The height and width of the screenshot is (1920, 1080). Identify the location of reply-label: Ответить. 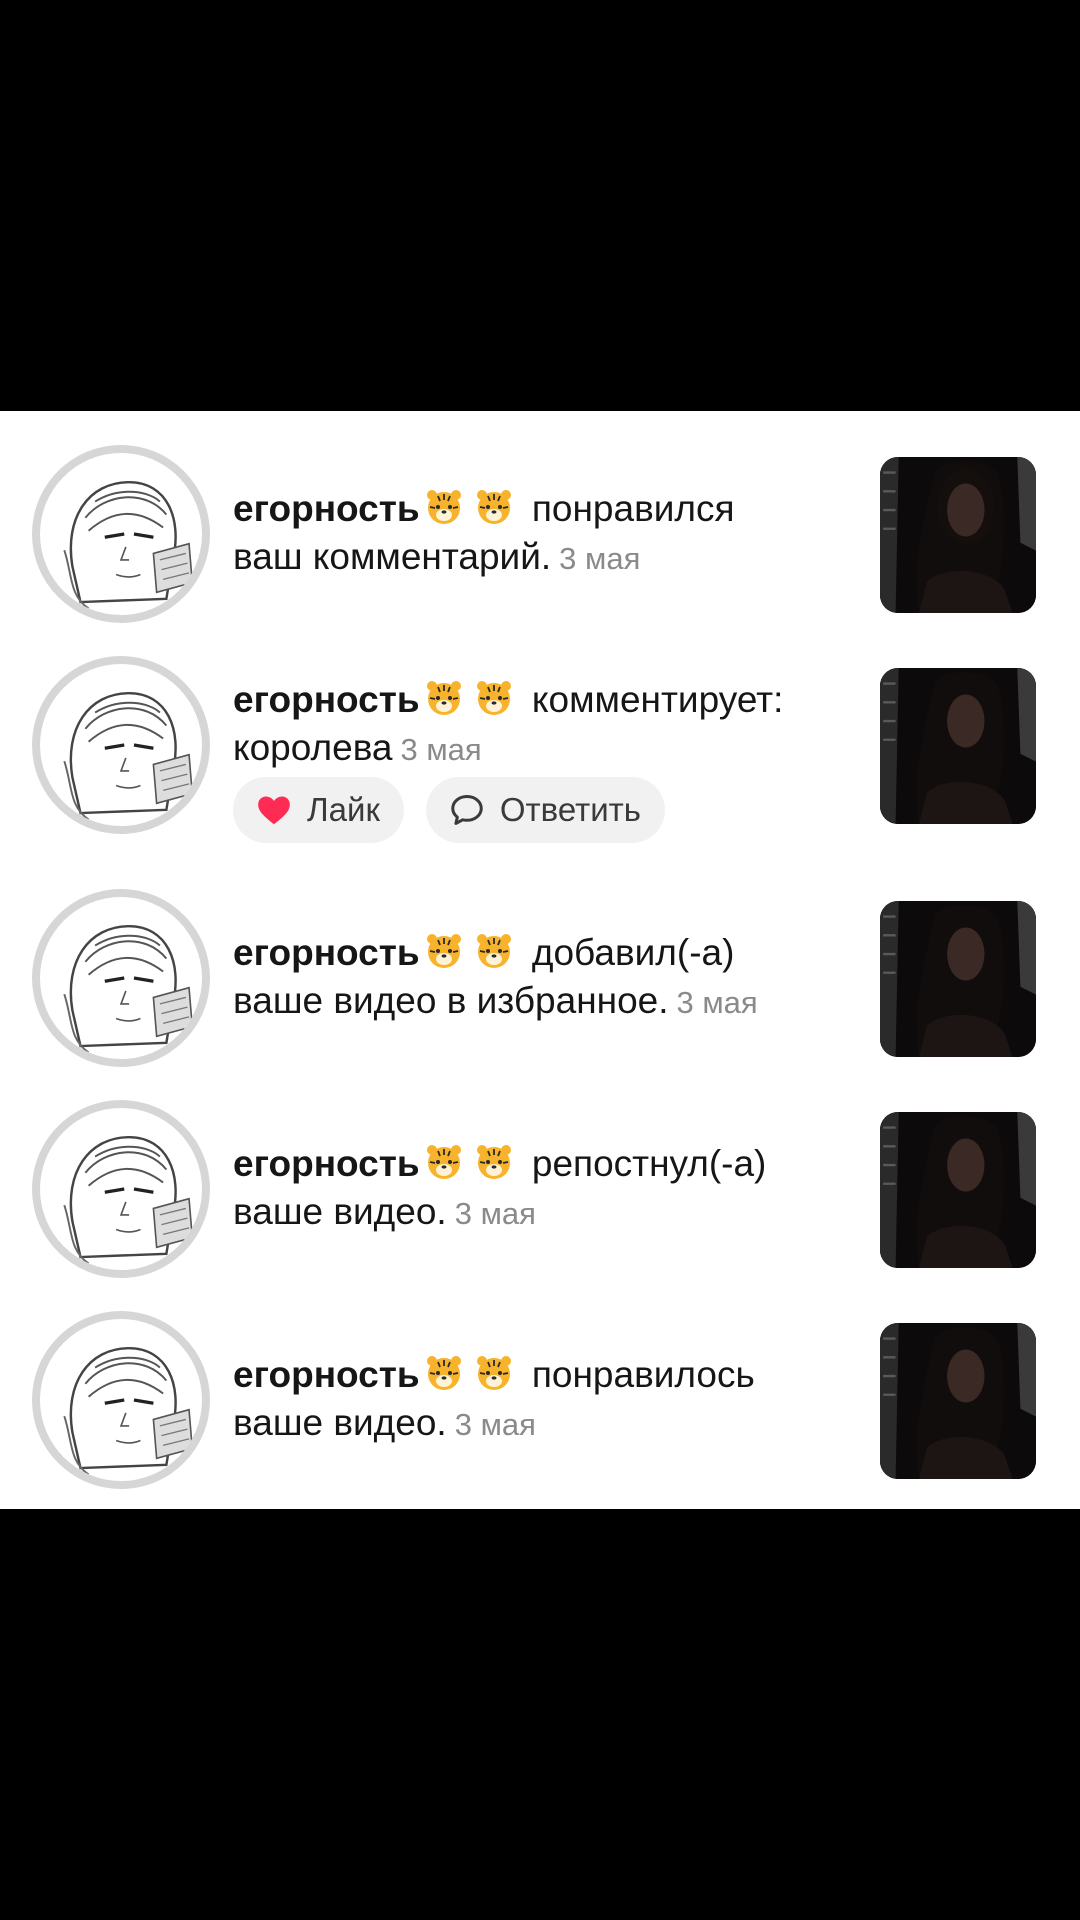
(570, 809).